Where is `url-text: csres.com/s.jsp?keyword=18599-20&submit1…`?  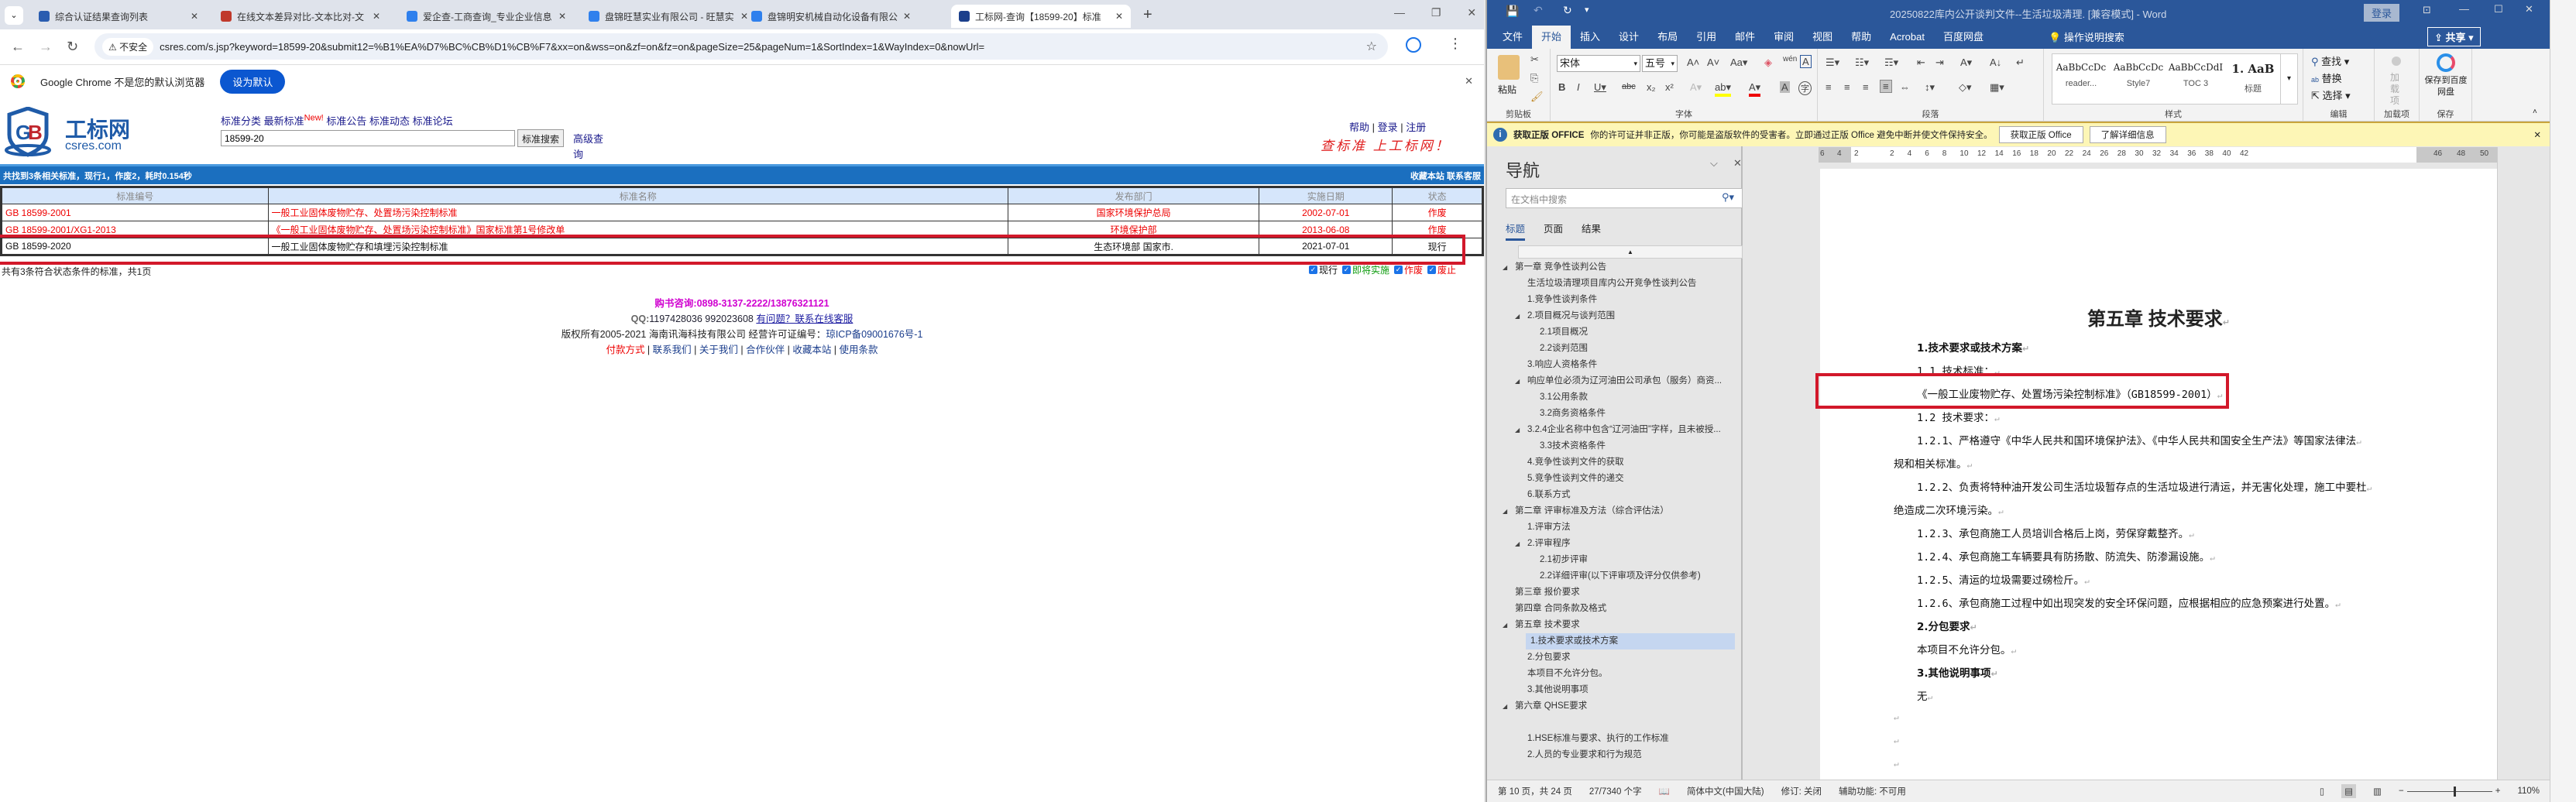
url-text: csres.com/s.jsp?keyword=18599-20&submit1… is located at coordinates (572, 47).